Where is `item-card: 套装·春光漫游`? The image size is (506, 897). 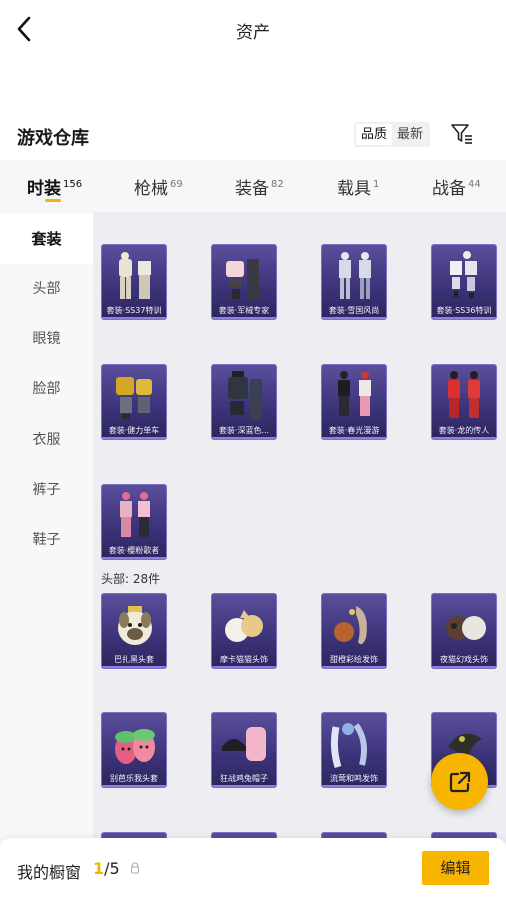
item-card: 套装·春光漫游 is located at coordinates (354, 402).